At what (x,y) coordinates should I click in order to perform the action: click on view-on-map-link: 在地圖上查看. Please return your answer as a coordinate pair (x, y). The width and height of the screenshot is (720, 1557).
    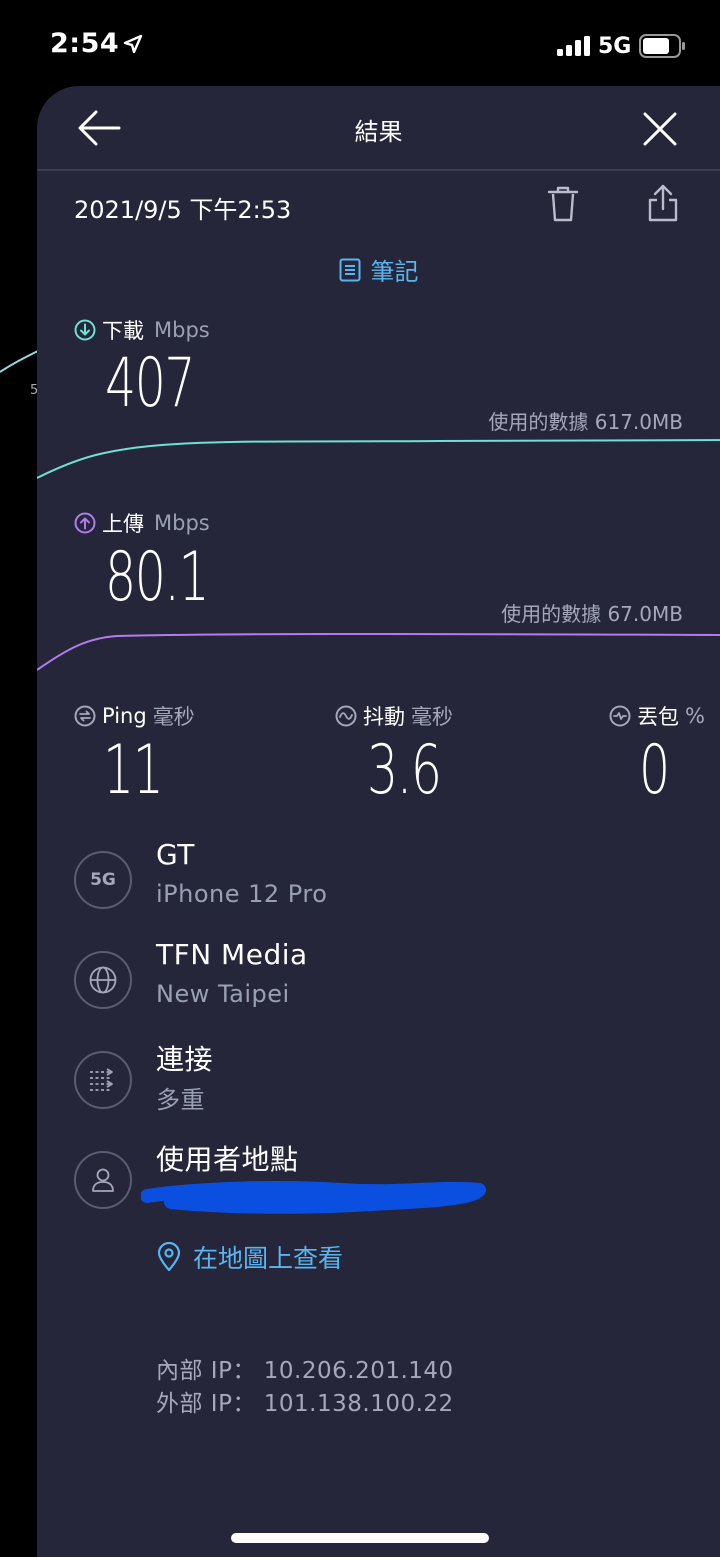
    Looking at the image, I should click on (250, 1257).